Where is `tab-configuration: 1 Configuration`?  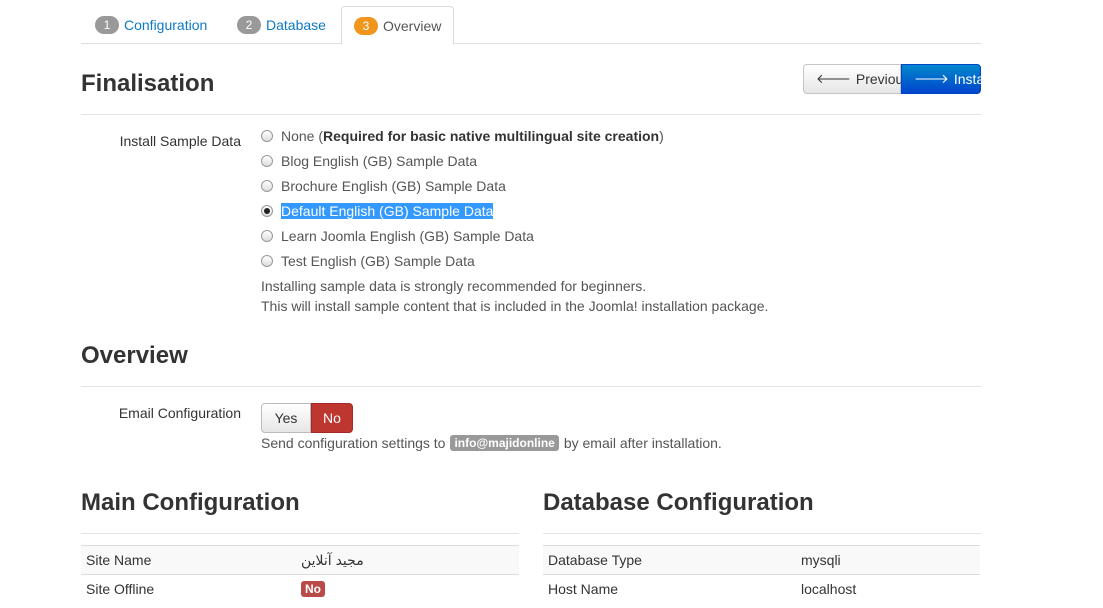
tab-configuration: 1 Configuration is located at coordinates (151, 25).